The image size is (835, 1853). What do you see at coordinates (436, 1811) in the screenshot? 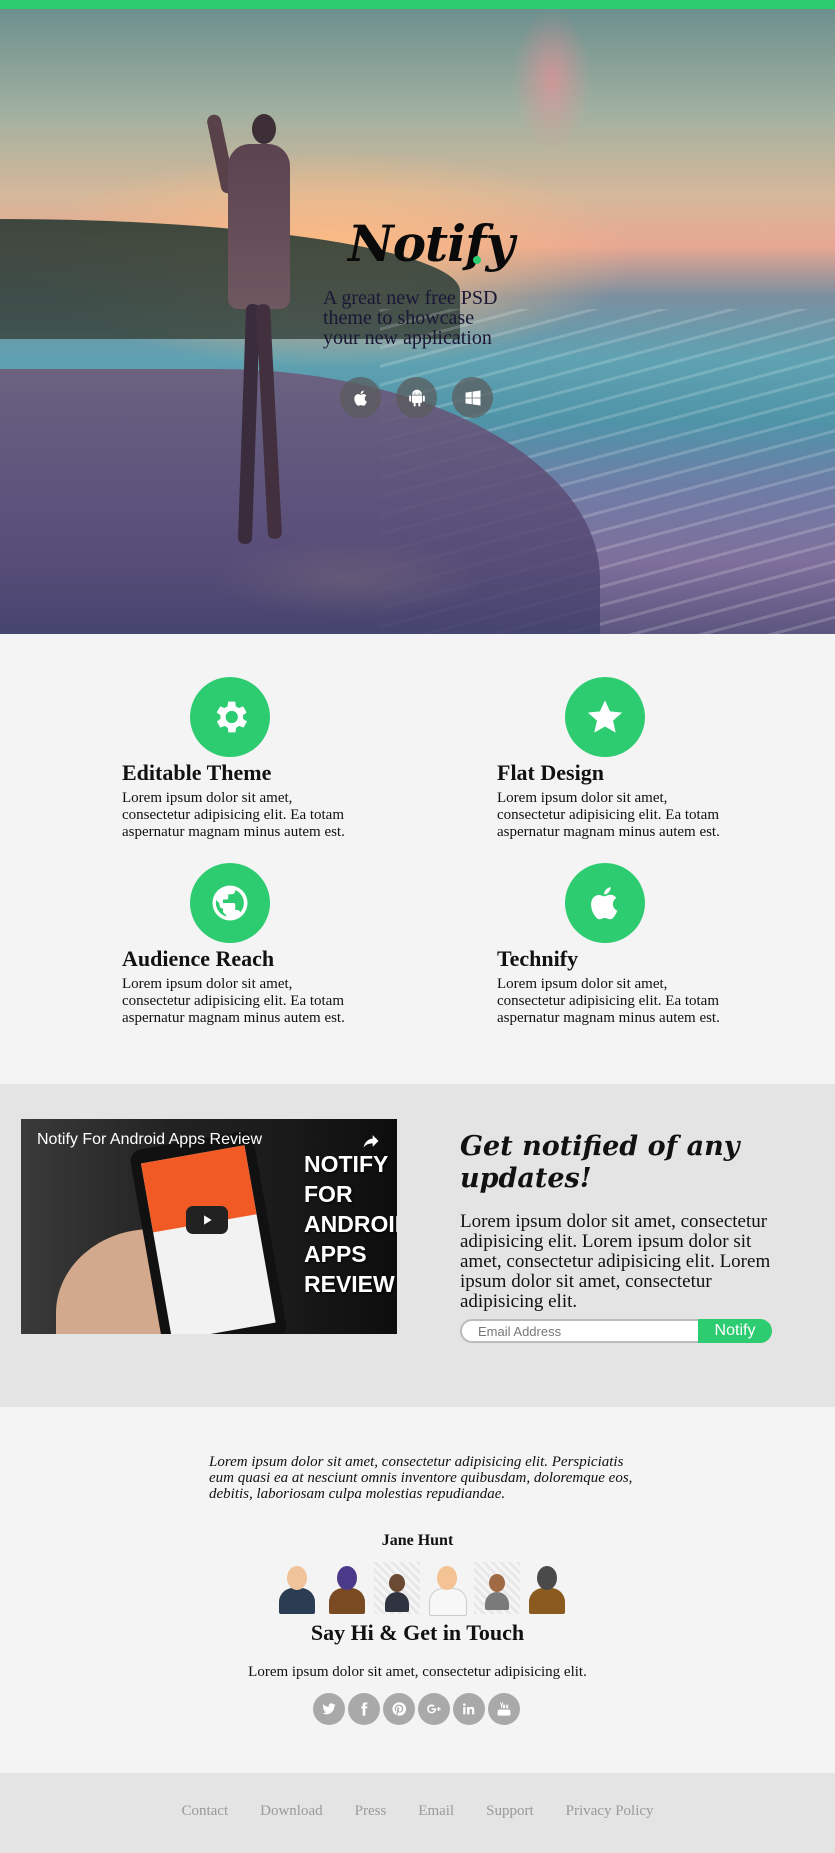
I see `footer-link-email: Email` at bounding box center [436, 1811].